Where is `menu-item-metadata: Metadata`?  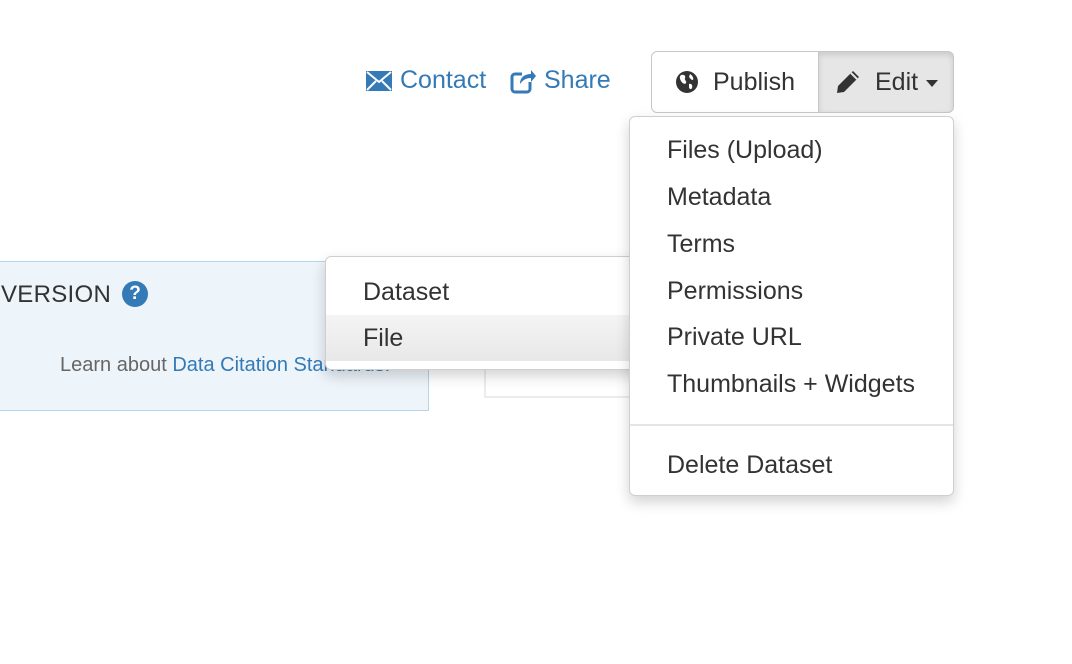 menu-item-metadata: Metadata is located at coordinates (719, 197).